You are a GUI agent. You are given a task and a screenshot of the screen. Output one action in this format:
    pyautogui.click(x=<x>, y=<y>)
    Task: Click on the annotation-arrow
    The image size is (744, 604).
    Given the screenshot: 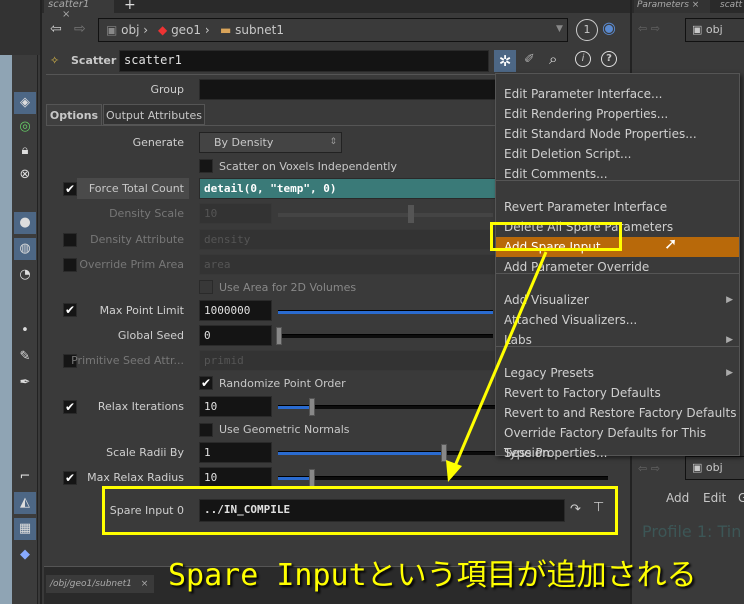 What is the action you would take?
    pyautogui.click(x=497, y=366)
    